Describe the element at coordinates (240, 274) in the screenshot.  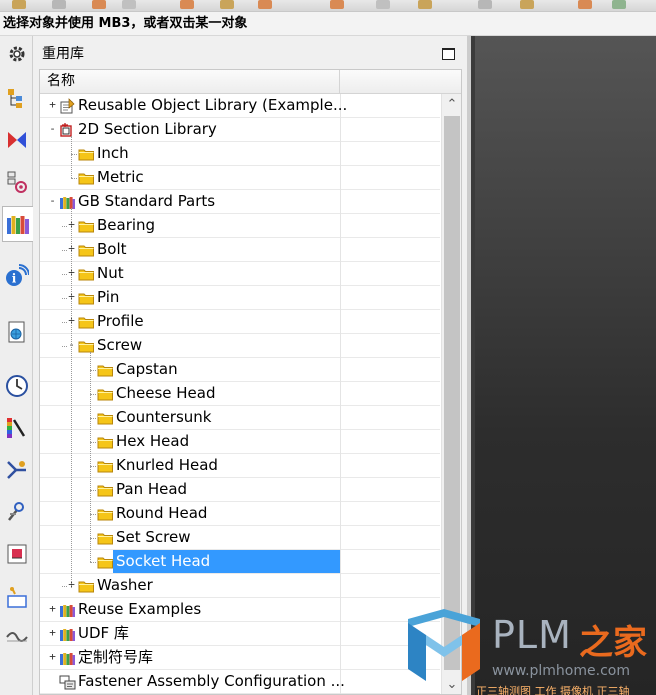
I see `tree-row: + Nut` at that location.